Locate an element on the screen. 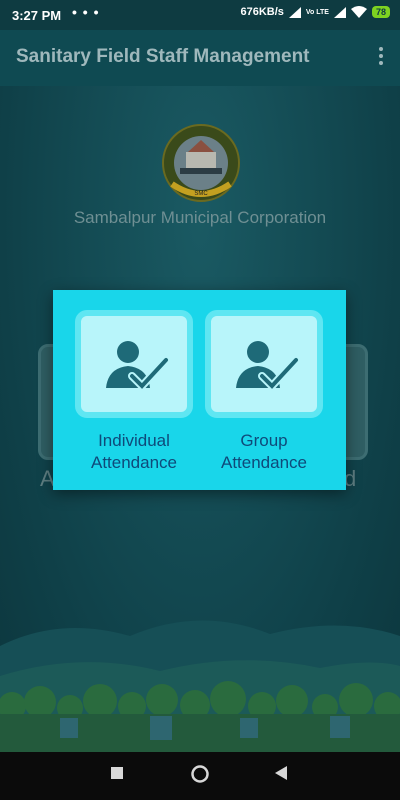 The image size is (400, 800). group-attendance-line2: Attendance is located at coordinates (263, 462).